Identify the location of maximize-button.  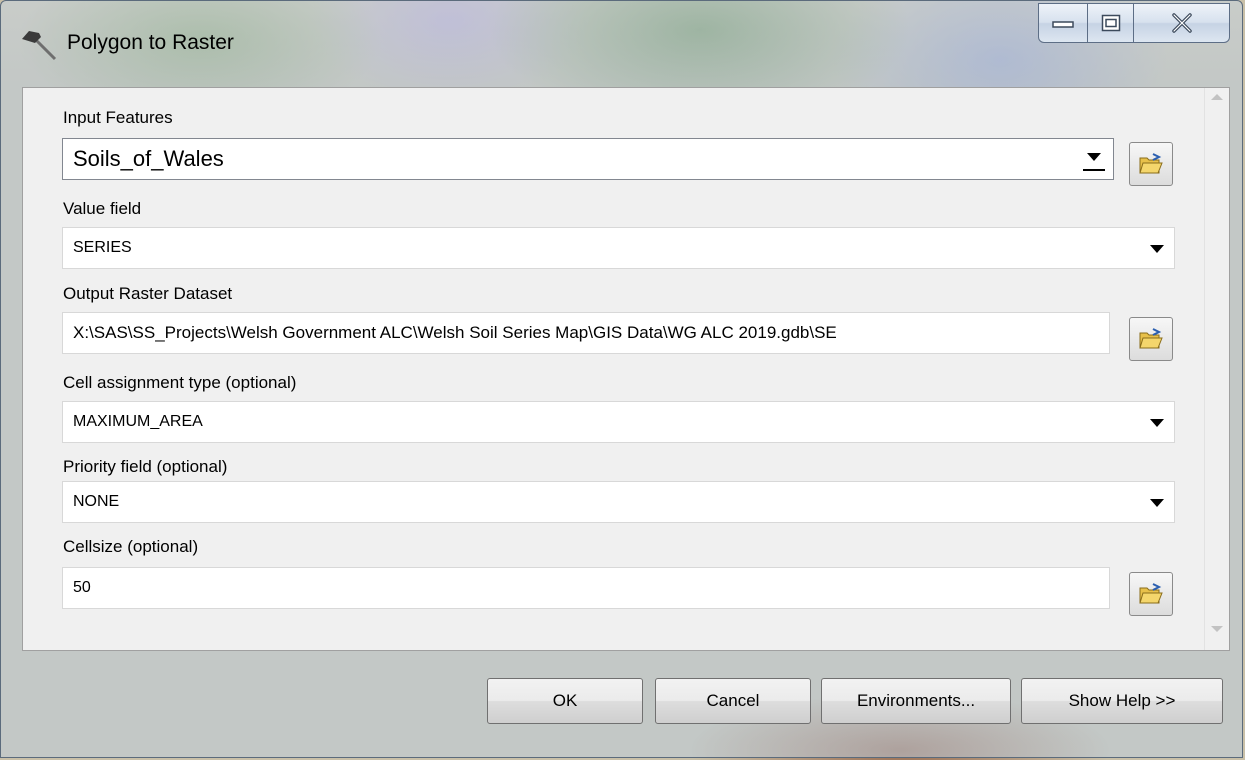
(1111, 23).